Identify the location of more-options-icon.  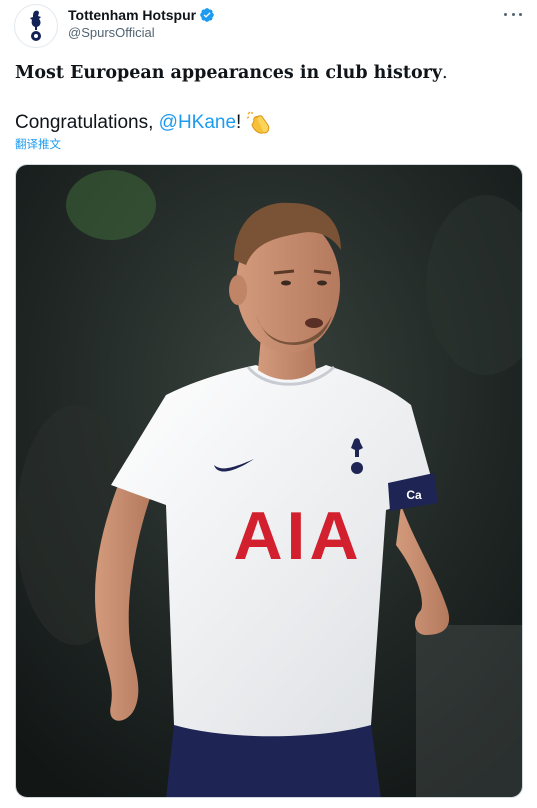
(513, 14).